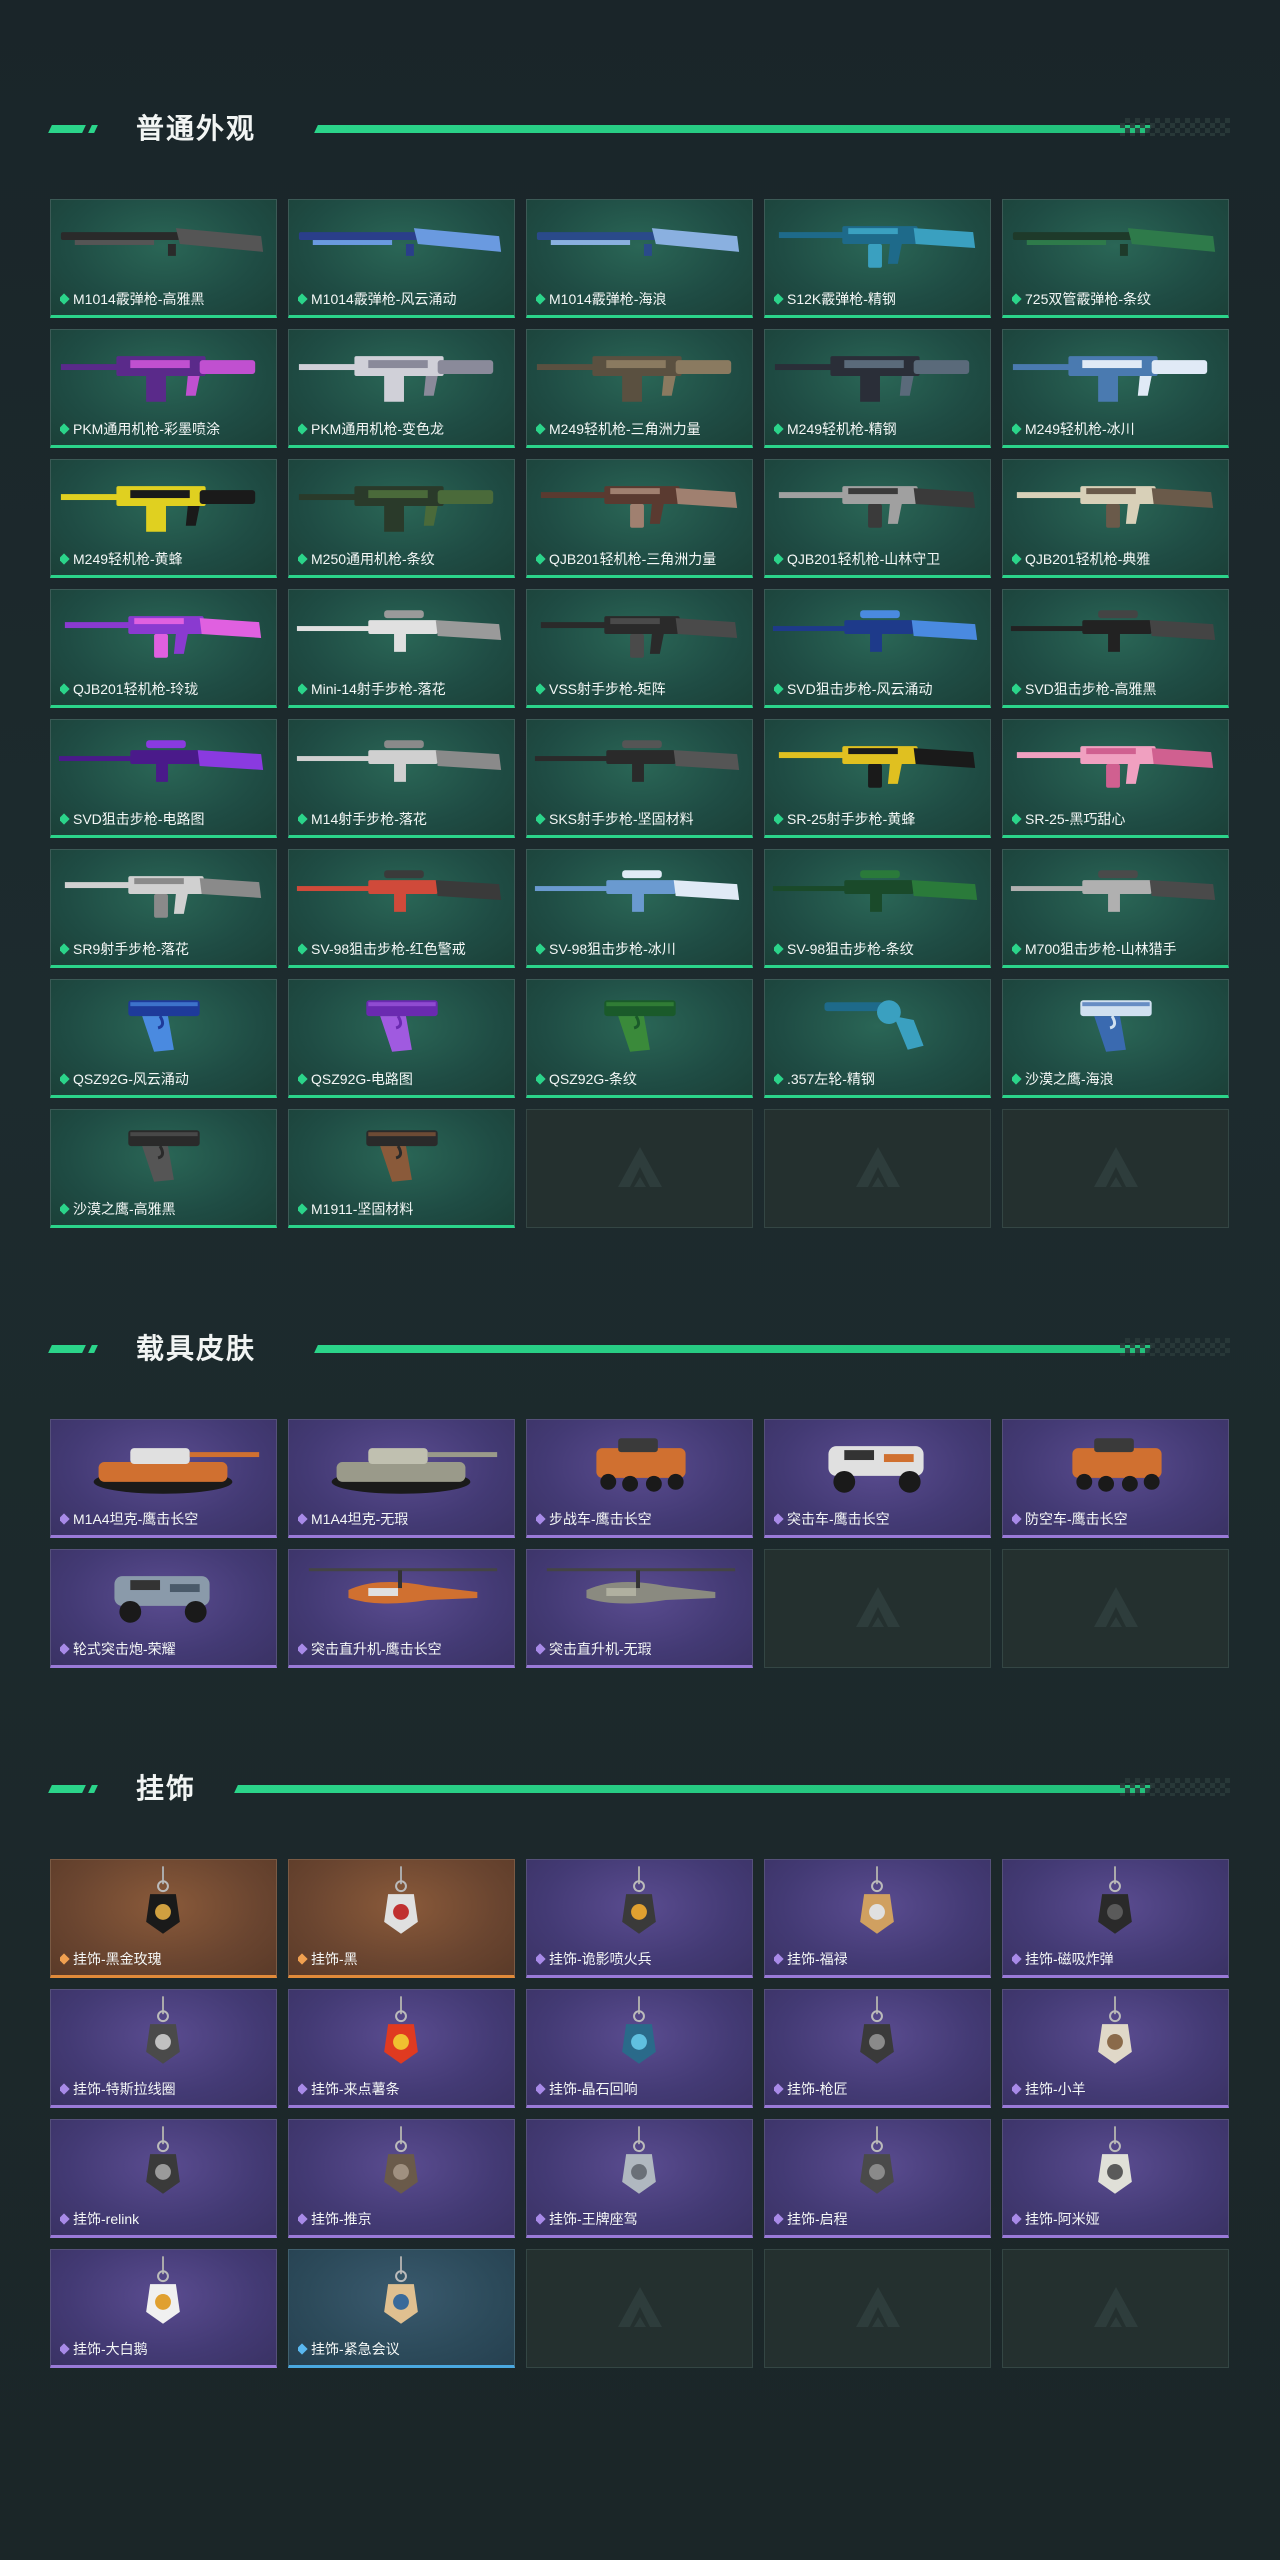 The height and width of the screenshot is (2560, 1280). What do you see at coordinates (639, 258) in the screenshot?
I see `item-card: M1014霰弹枪-海浪` at bounding box center [639, 258].